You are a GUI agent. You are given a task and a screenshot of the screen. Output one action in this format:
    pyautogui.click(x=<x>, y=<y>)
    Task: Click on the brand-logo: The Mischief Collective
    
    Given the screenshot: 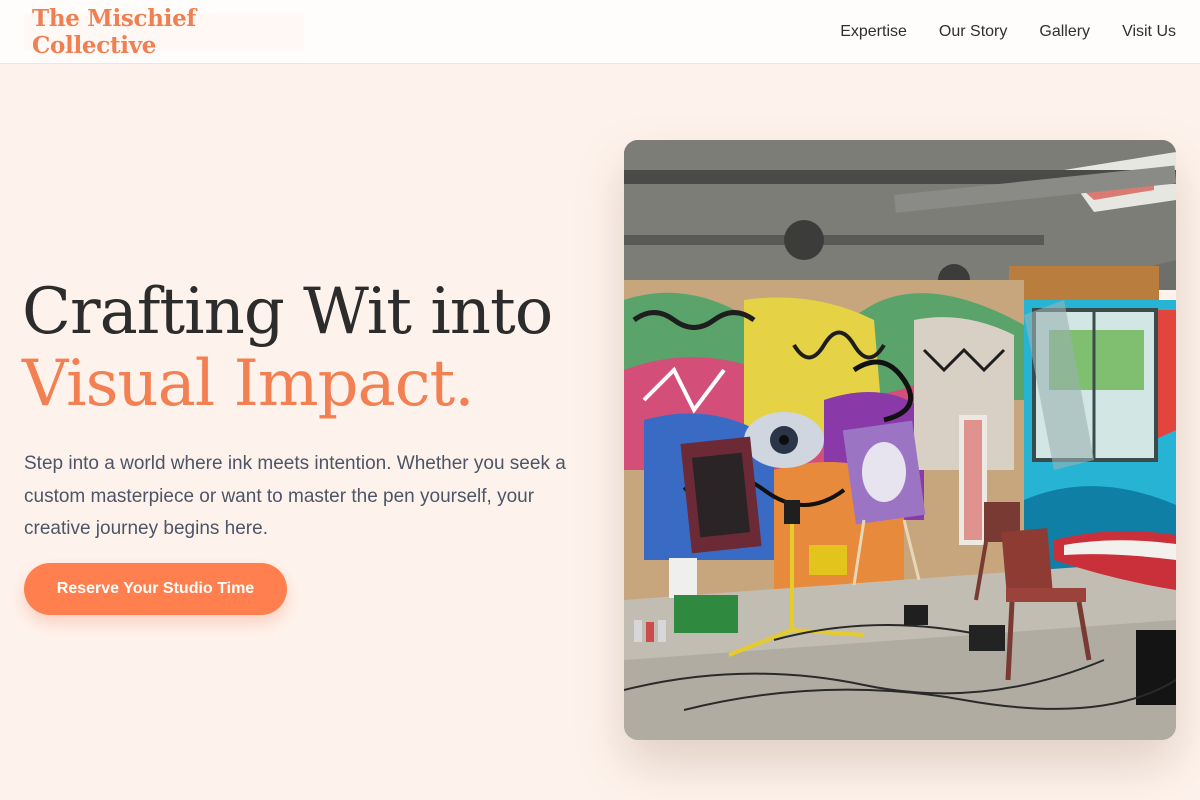 What is the action you would take?
    pyautogui.click(x=164, y=32)
    